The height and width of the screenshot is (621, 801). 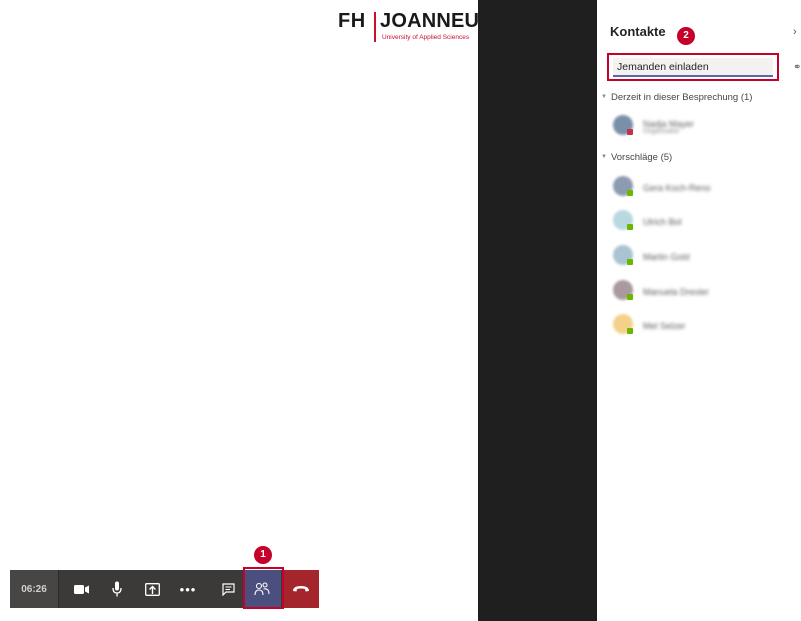 I want to click on suggestion-item: Gera Koch-Reno, so click(x=703, y=188).